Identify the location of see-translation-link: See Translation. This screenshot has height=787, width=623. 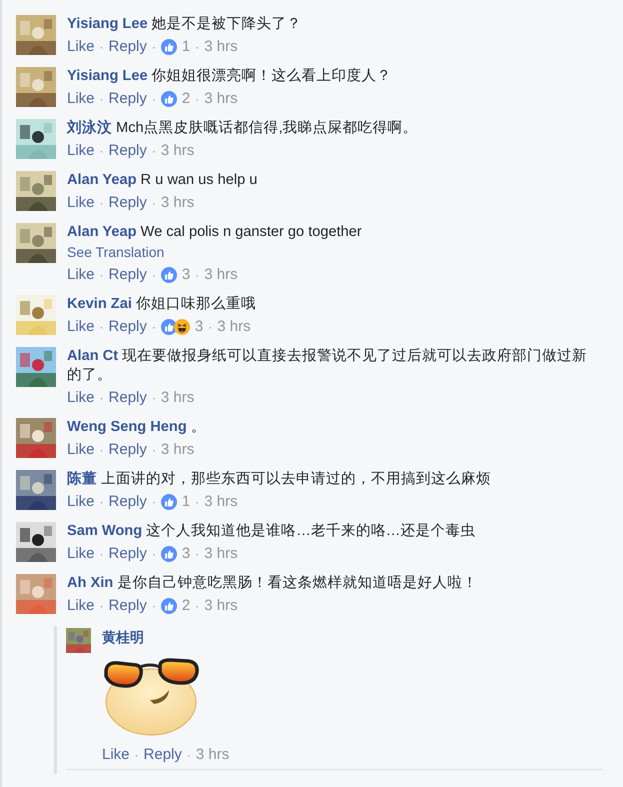
(115, 252).